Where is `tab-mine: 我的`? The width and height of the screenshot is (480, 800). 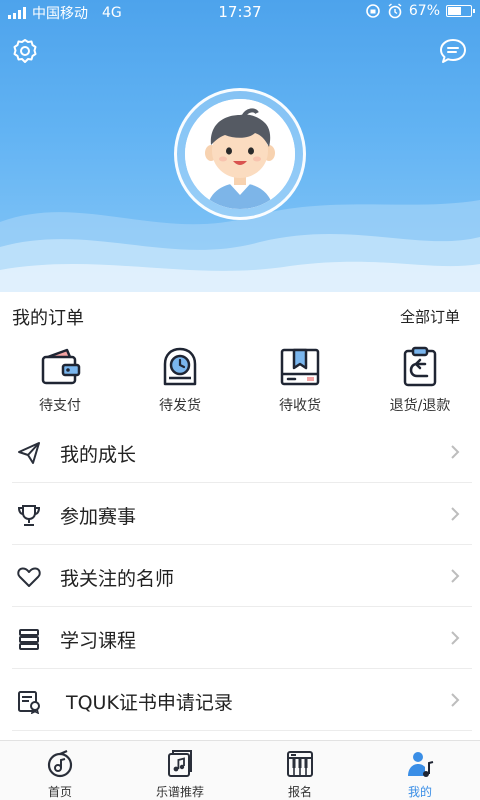
tab-mine: 我的 is located at coordinates (420, 770).